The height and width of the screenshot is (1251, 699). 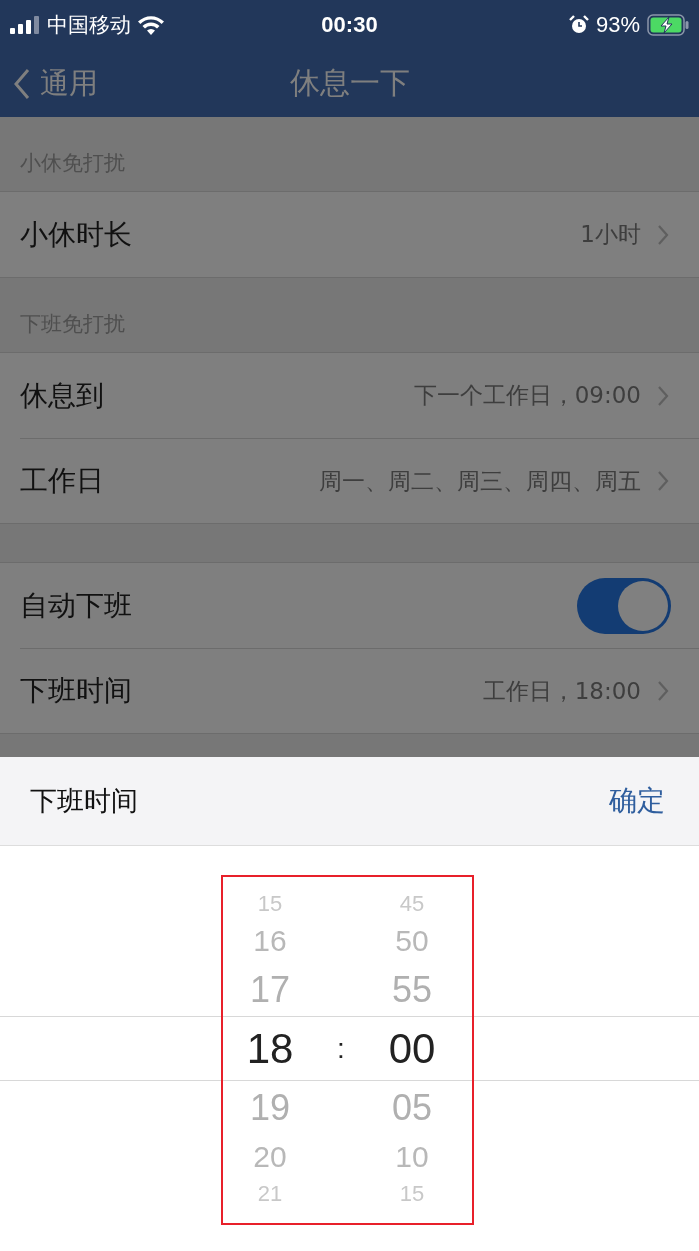 I want to click on hour-option: 16, so click(x=270, y=941).